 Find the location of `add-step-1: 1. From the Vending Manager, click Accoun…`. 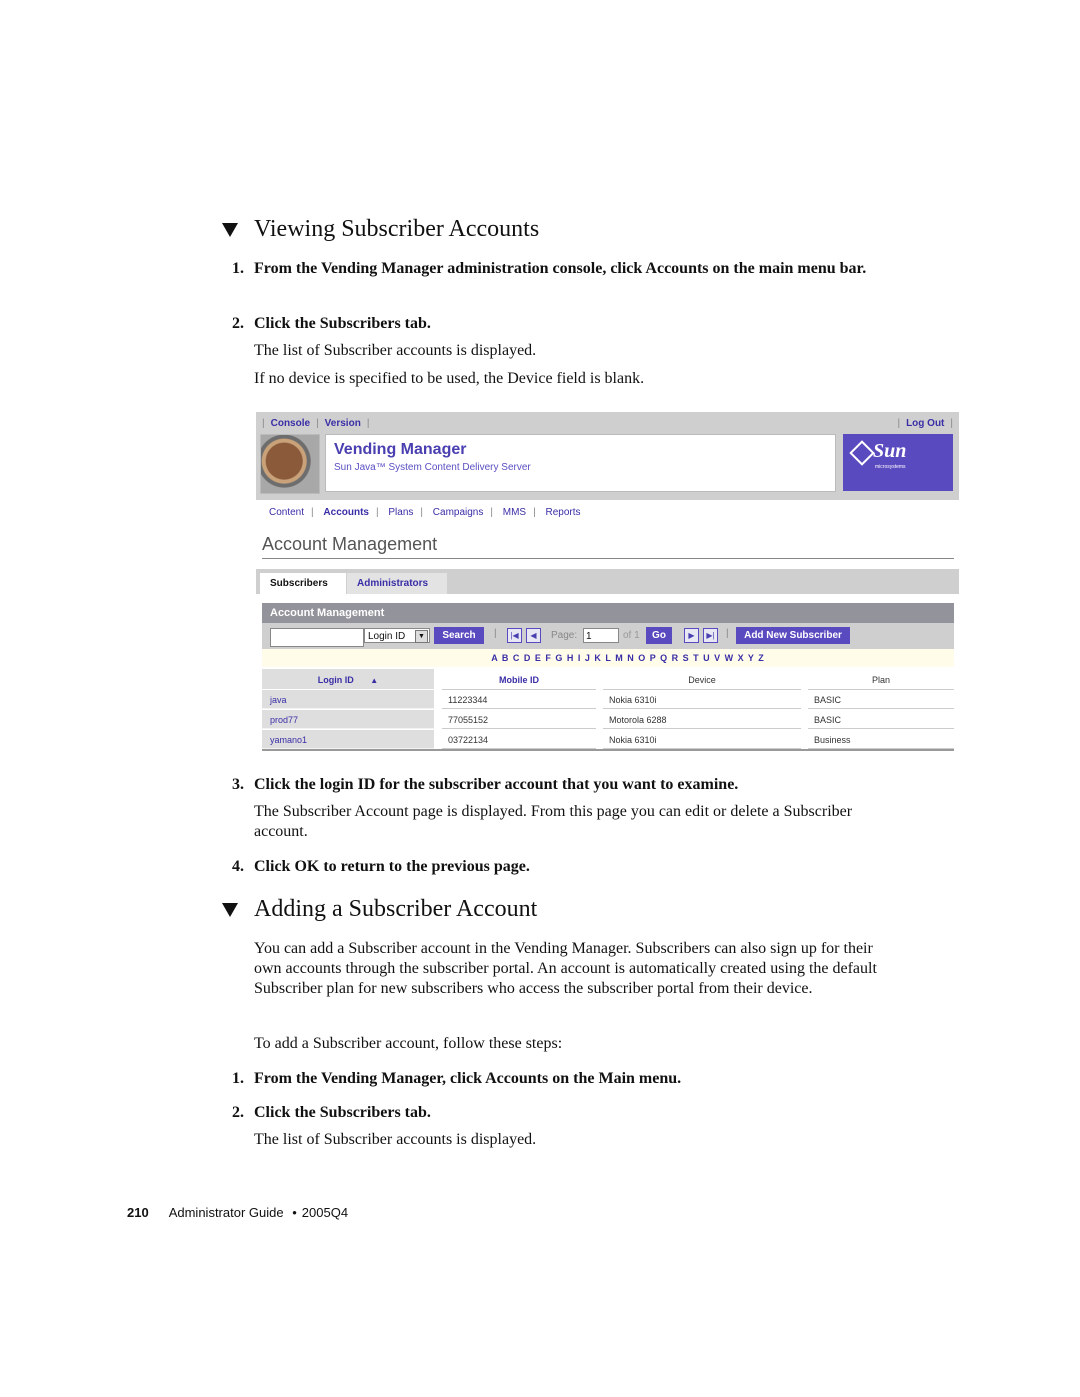

add-step-1: 1. From the Vending Manager, click Accoun… is located at coordinates (562, 1079).